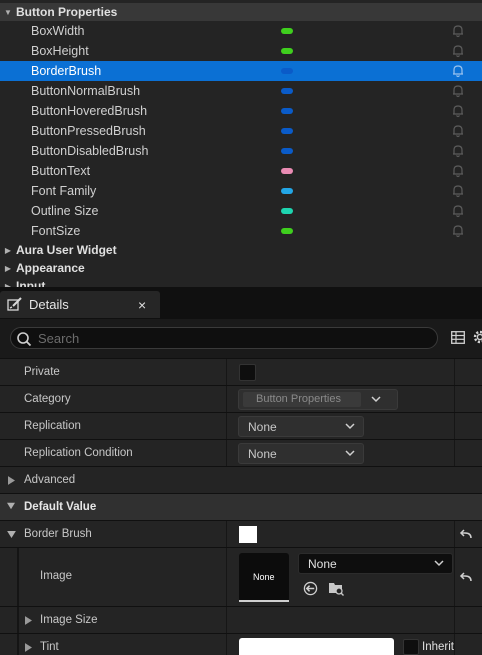  What do you see at coordinates (8, 12) in the screenshot?
I see `collapse-triangle-icon: ▼` at bounding box center [8, 12].